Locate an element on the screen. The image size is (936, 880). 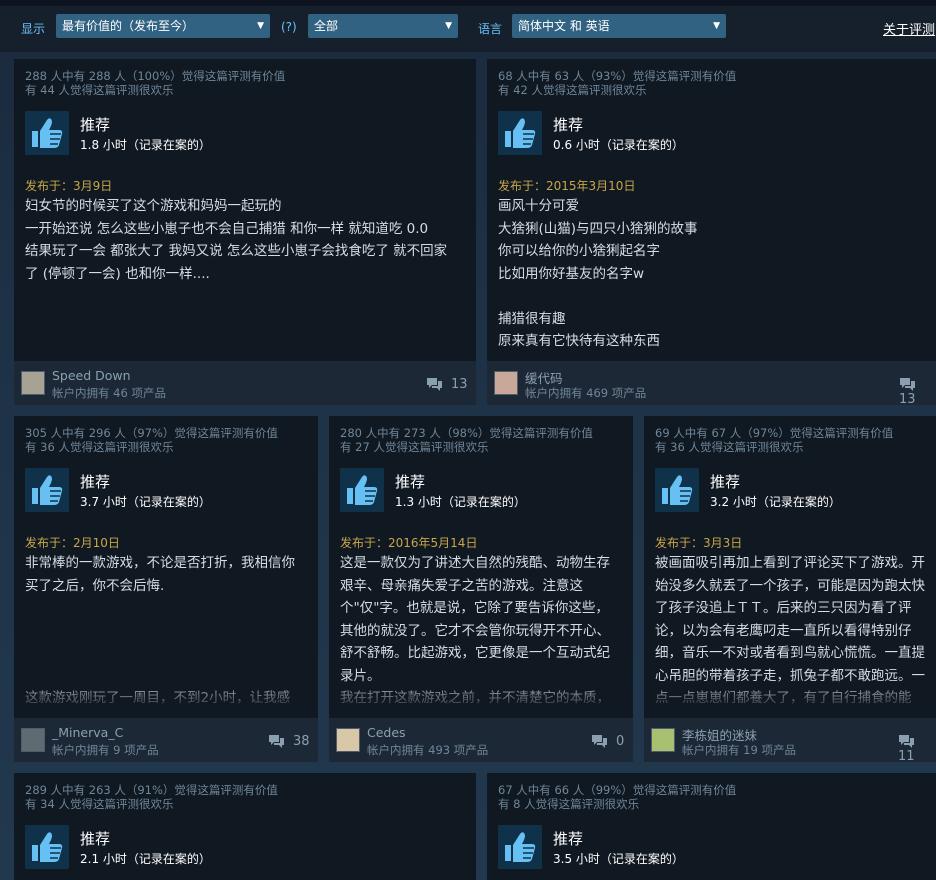
review-text-line: 个"仅"字。也就是说，它除了要告诉你这些， is located at coordinates (474, 608).